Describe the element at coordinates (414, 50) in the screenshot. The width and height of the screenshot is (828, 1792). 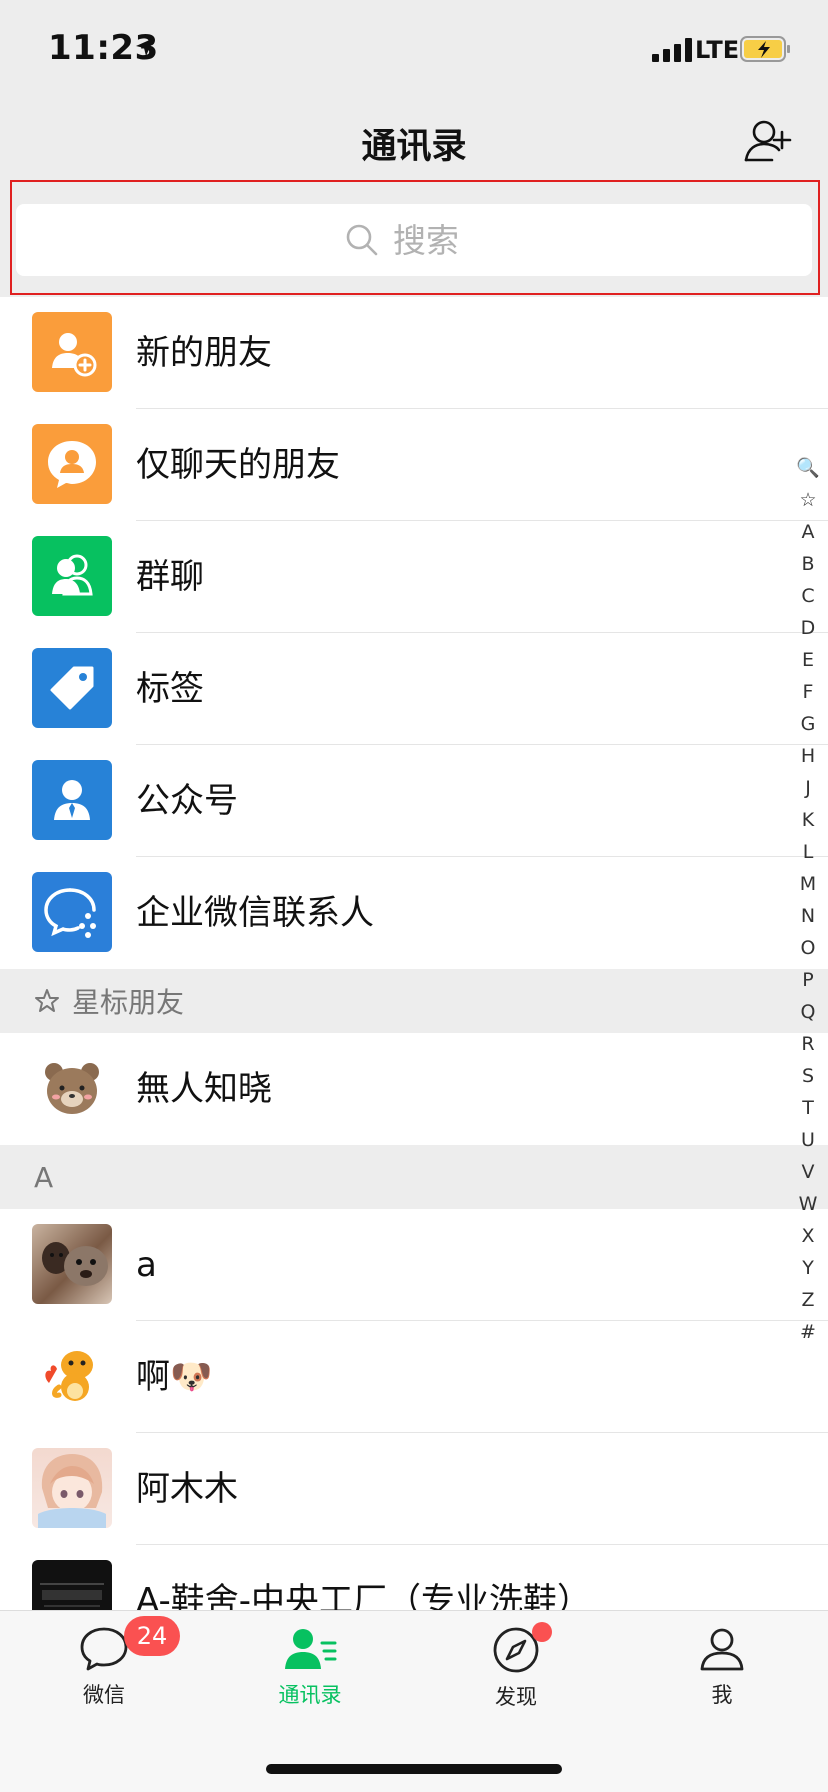
I see `status-bar: 11:23 LTE` at that location.